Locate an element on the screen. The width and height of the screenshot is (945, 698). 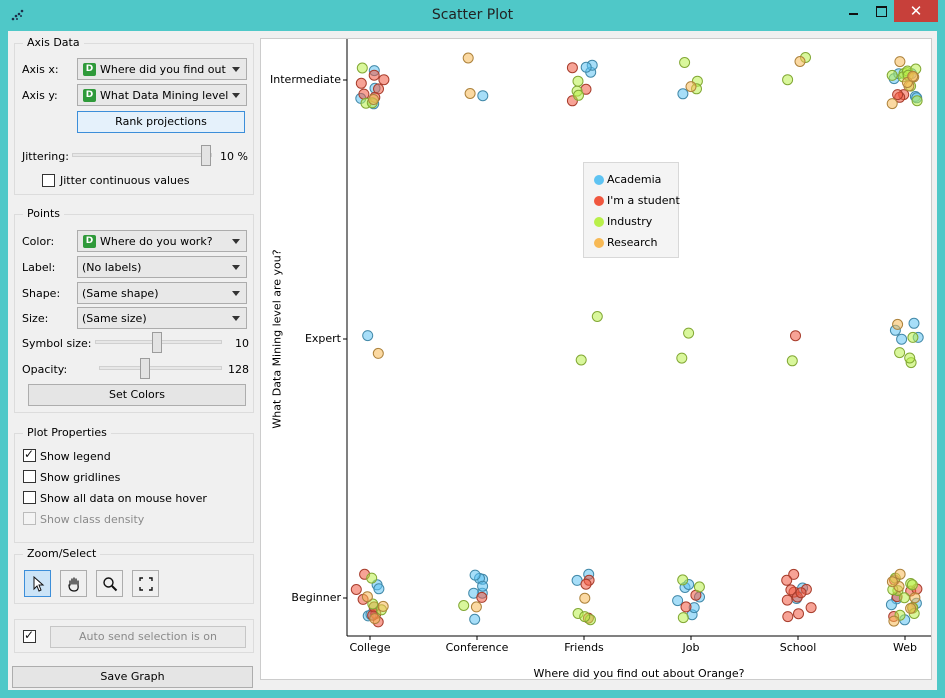
zoom-reset-button is located at coordinates (145, 583).